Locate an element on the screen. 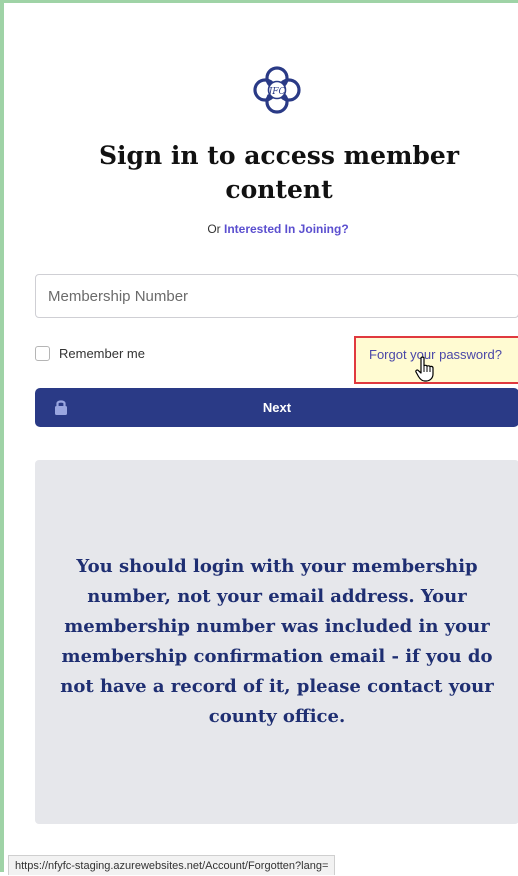  lock-icon is located at coordinates (61, 407).